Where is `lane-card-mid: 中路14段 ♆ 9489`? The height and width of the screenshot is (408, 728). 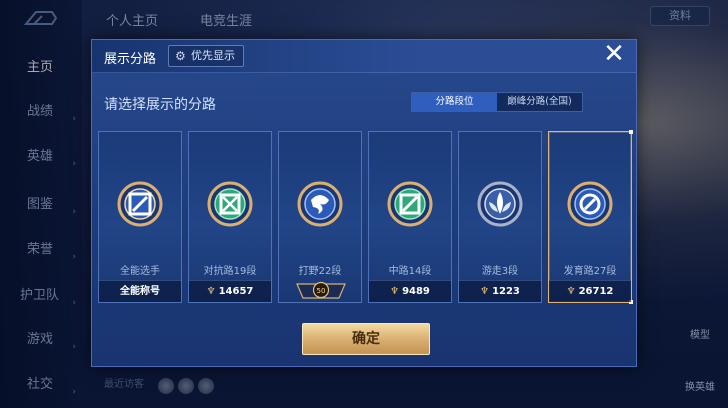
lane-card-mid: 中路14段 ♆ 9489 is located at coordinates (410, 217).